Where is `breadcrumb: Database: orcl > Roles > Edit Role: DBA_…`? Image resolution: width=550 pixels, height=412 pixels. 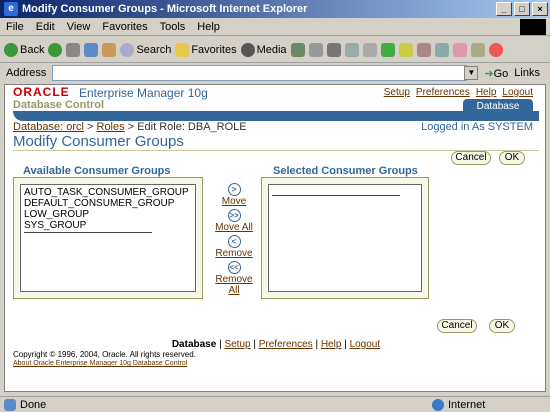 breadcrumb: Database: orcl > Roles > Edit Role: DBA_… is located at coordinates (130, 127).